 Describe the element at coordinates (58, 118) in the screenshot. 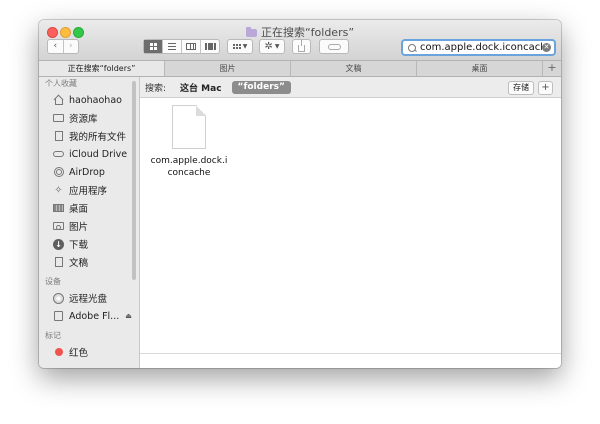

I see `folder-icon` at that location.